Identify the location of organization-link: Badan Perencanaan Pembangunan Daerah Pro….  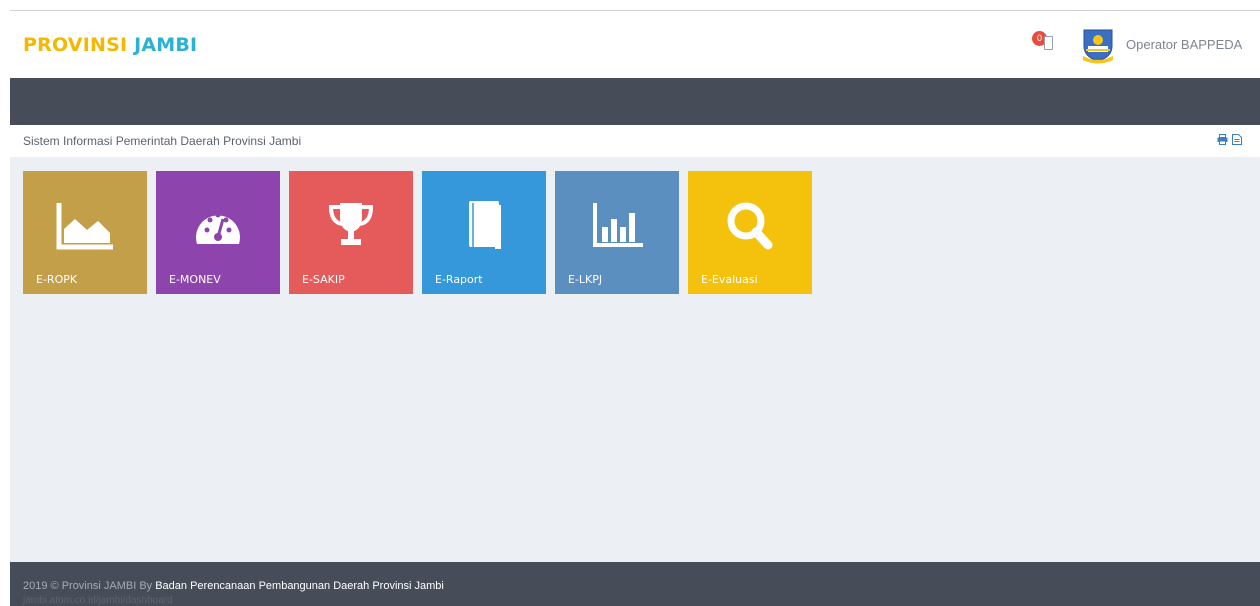
(299, 586).